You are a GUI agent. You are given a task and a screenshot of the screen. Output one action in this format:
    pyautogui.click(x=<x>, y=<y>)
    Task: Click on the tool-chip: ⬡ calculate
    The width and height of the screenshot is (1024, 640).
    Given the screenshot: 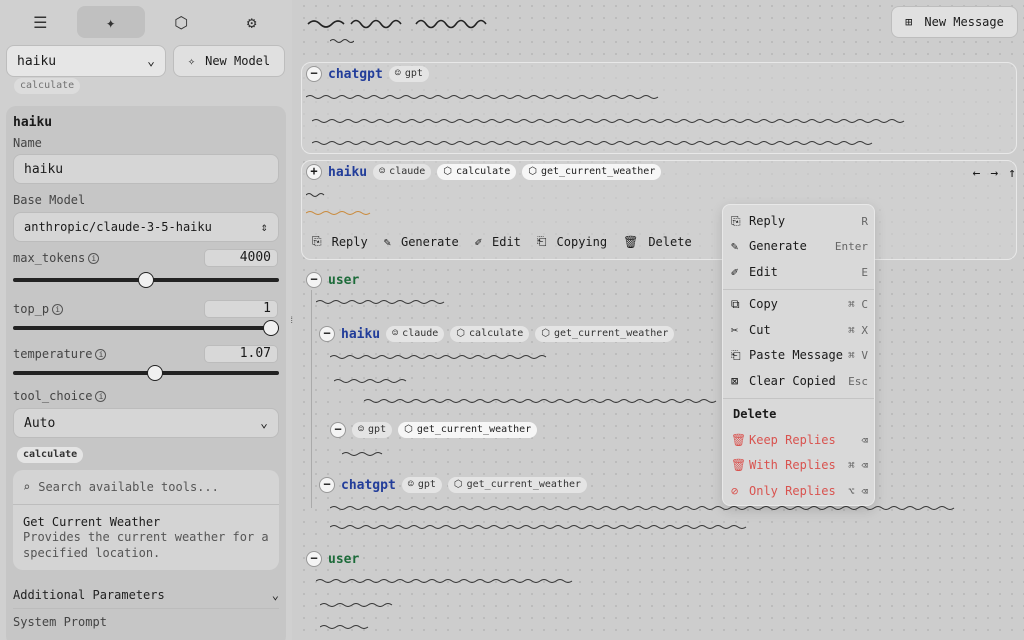 What is the action you would take?
    pyautogui.click(x=490, y=334)
    